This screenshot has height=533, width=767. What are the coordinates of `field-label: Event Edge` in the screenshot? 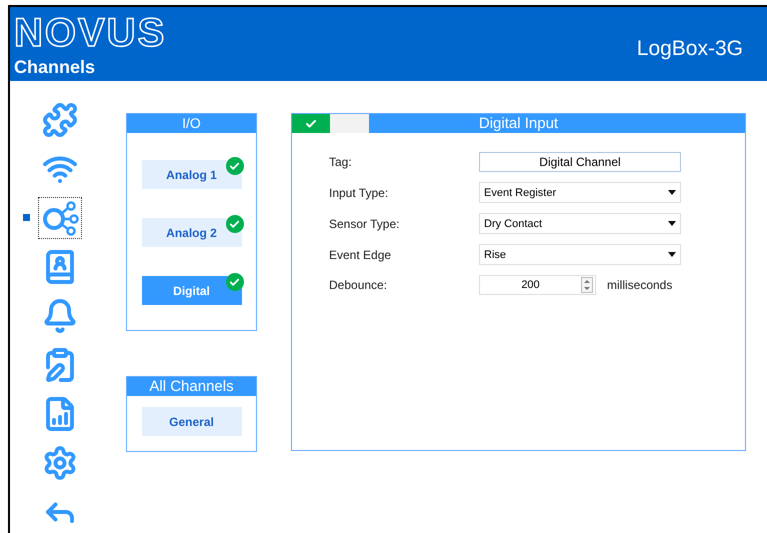 It's located at (360, 255).